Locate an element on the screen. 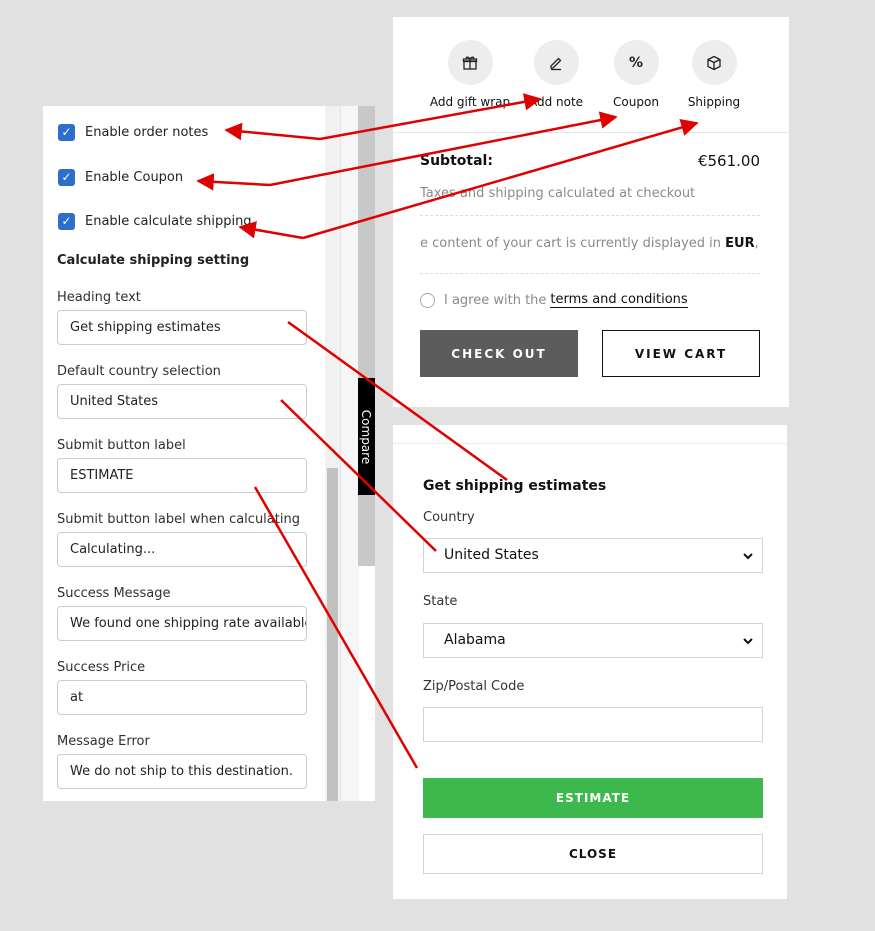  shipping-label: Shipping is located at coordinates (714, 102).